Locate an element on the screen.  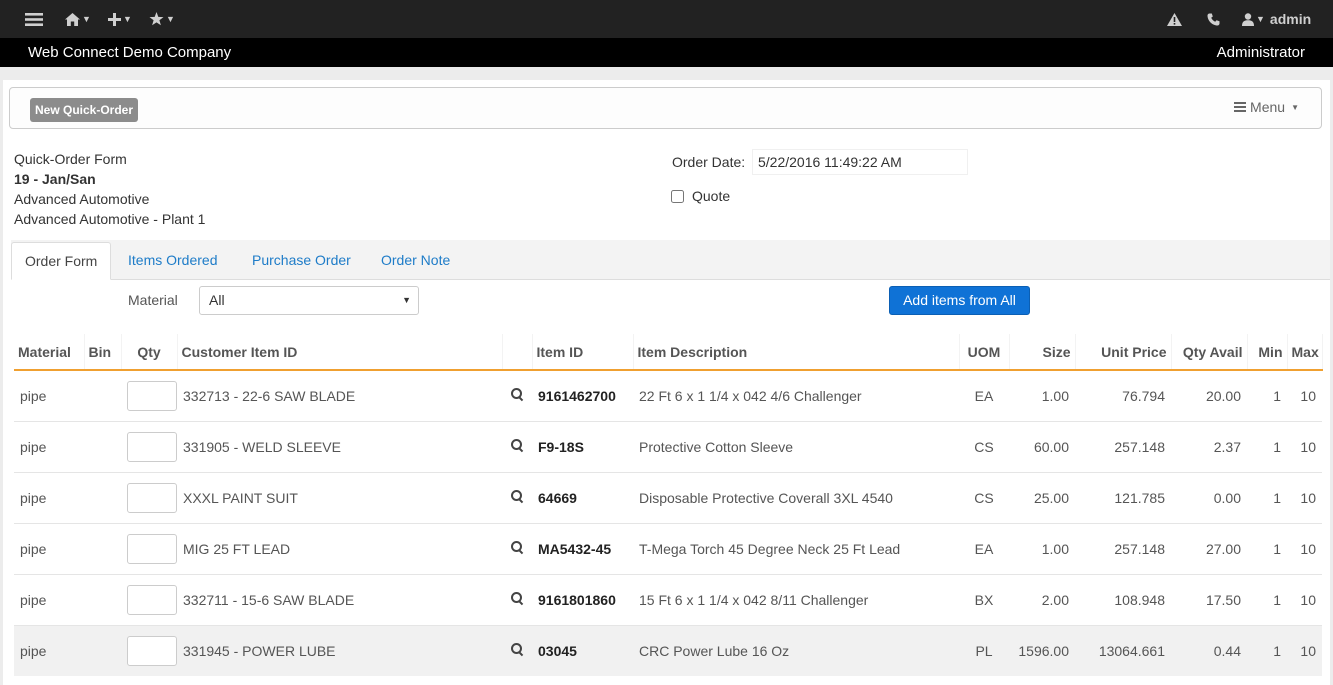
cell-uom: PL is located at coordinates (984, 650).